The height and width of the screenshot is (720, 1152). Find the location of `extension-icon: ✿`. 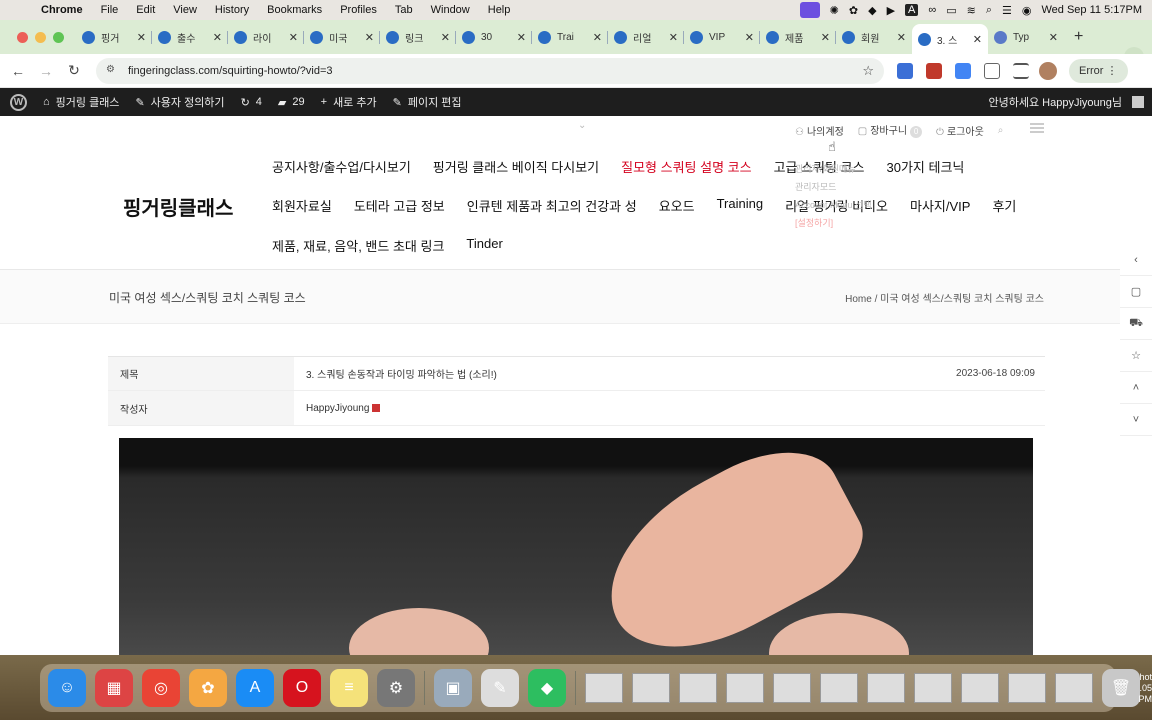

extension-icon: ✿ is located at coordinates (853, 10).